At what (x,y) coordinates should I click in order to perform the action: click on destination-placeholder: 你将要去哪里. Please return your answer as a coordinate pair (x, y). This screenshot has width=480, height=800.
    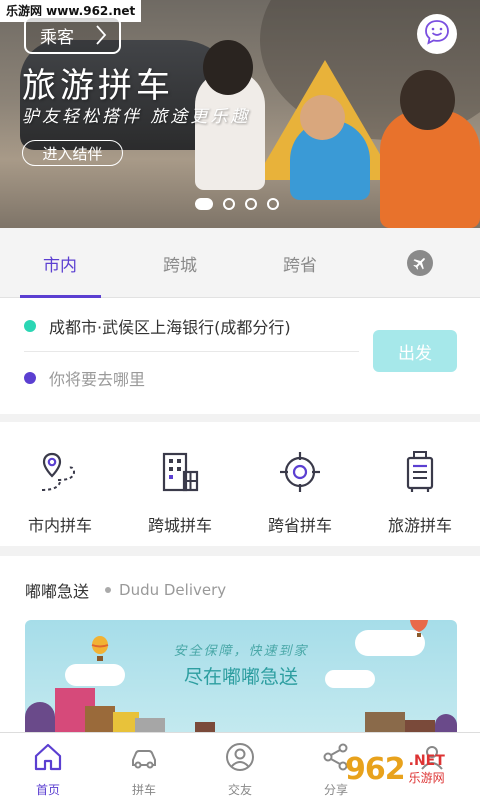
    Looking at the image, I should click on (97, 379).